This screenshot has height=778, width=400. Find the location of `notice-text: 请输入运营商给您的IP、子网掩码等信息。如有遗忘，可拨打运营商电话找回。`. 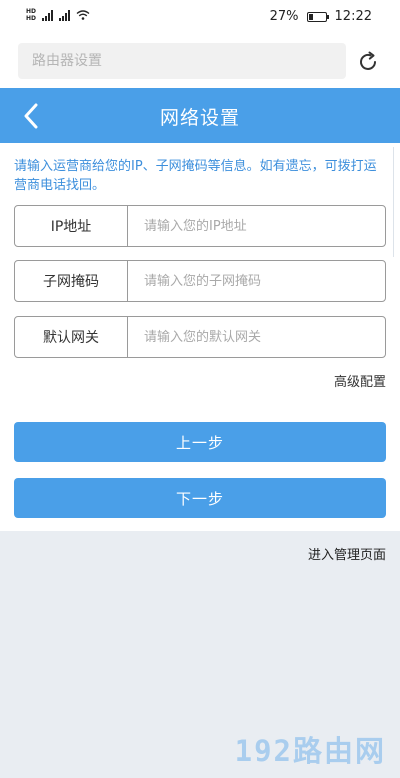

notice-text: 请输入运营商给您的IP、子网掩码等信息。如有遗忘，可拨打运营商电话找回。 is located at coordinates (195, 176).